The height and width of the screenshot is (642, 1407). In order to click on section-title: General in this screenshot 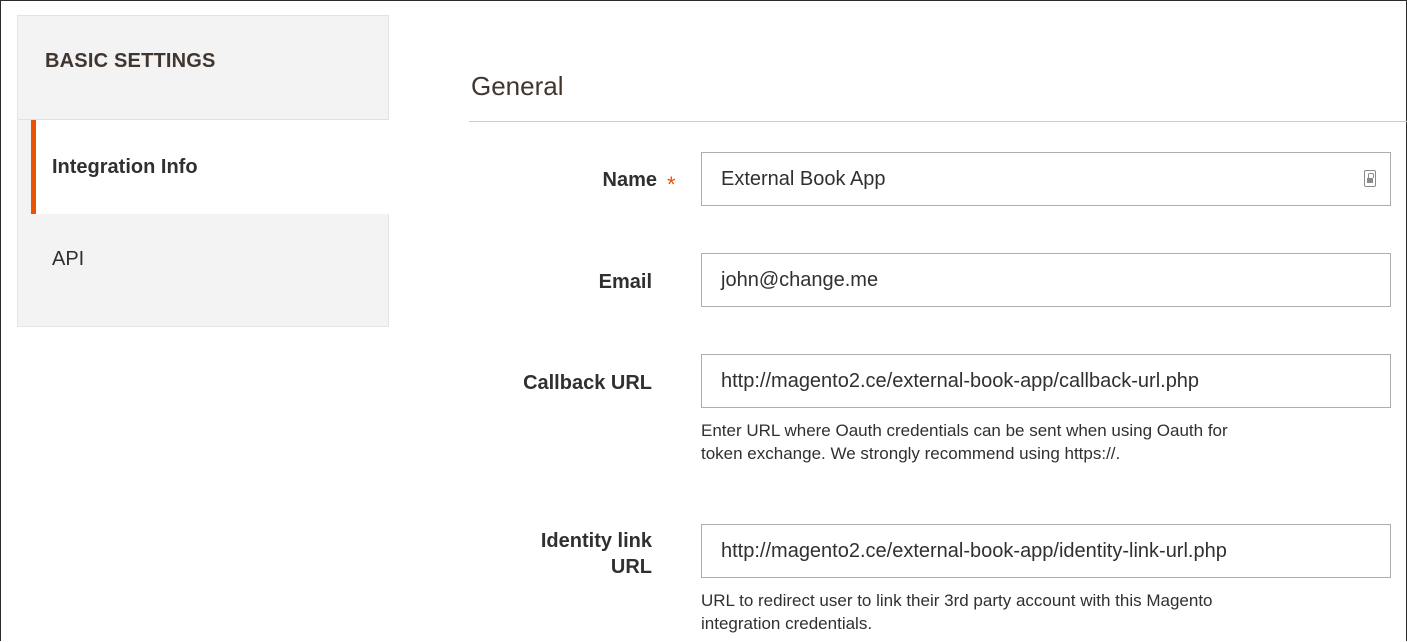, I will do `click(517, 86)`.